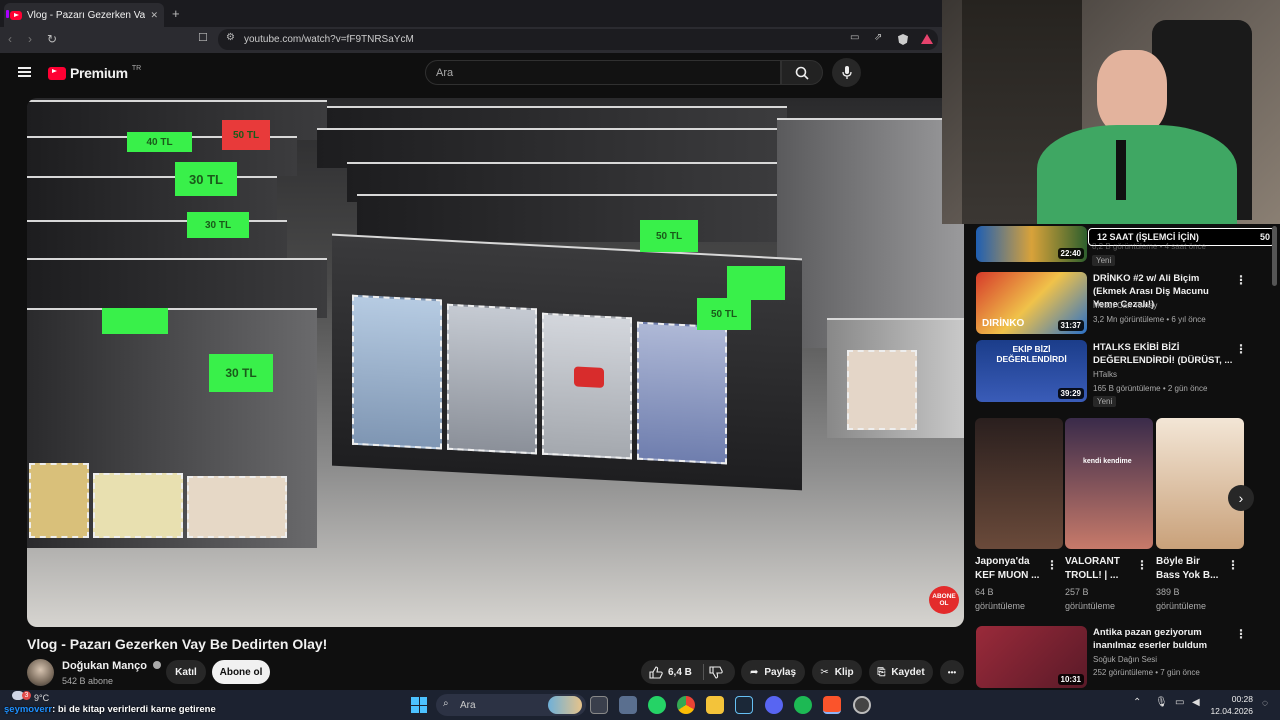  What do you see at coordinates (824, 672) in the screenshot?
I see `scissors-icon: ✂` at bounding box center [824, 672].